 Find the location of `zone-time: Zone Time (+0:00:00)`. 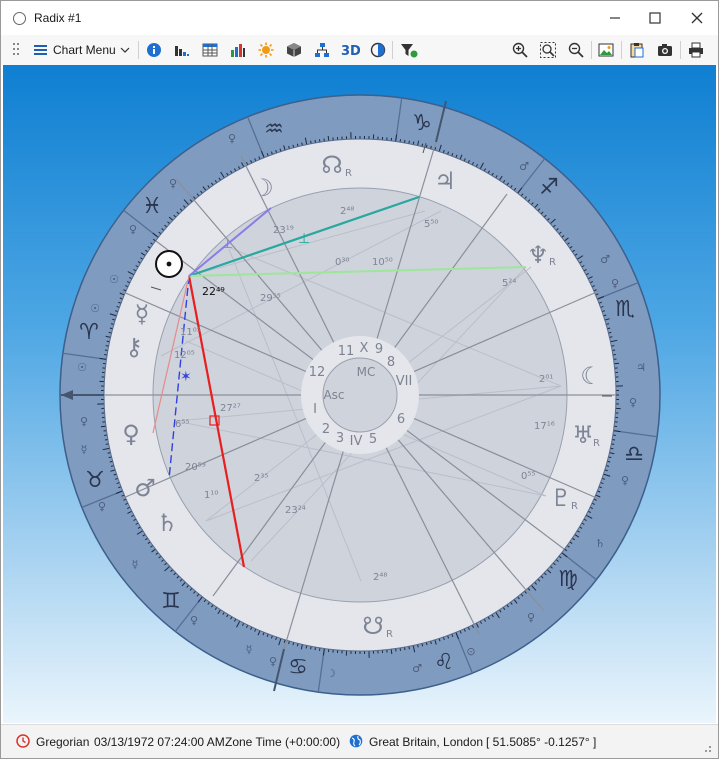

zone-time: Zone Time (+0:00:00) is located at coordinates (282, 742).